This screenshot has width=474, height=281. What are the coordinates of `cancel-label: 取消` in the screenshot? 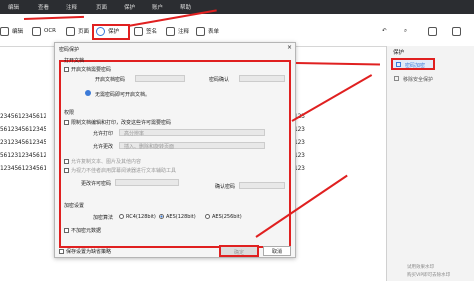 It's located at (277, 252).